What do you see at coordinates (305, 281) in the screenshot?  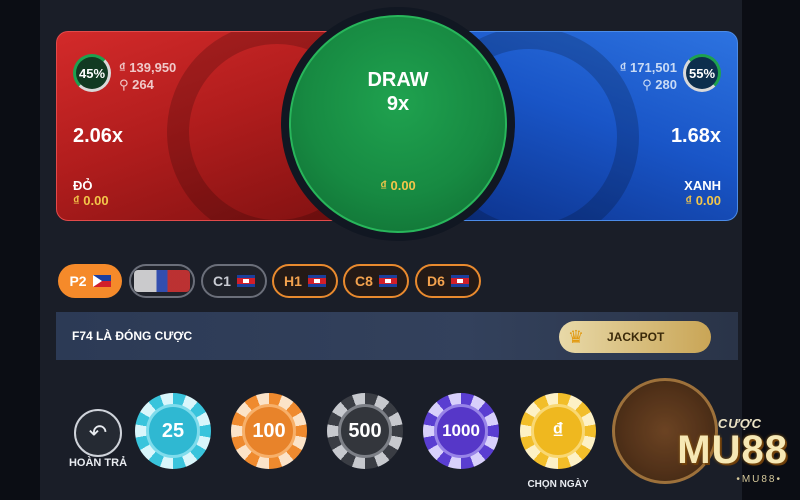 I see `history-chip-h1: H1` at bounding box center [305, 281].